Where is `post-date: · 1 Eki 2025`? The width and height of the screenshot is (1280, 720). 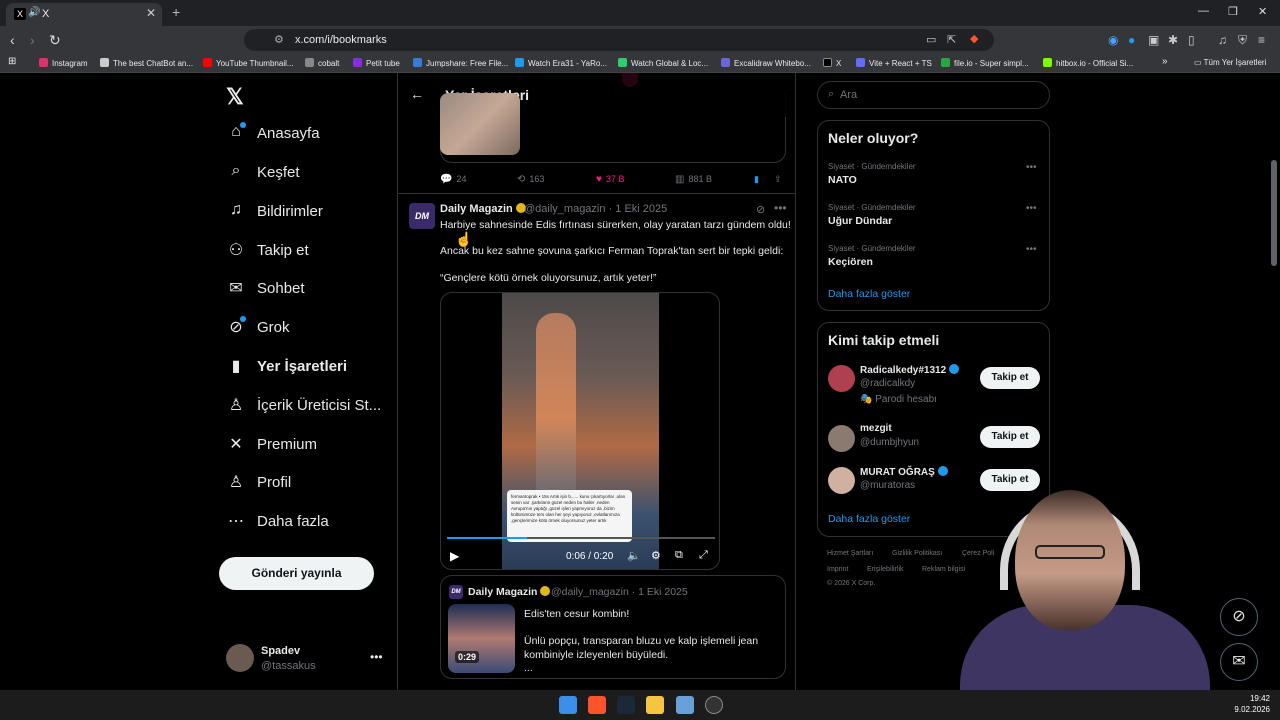 post-date: · 1 Eki 2025 is located at coordinates (638, 209).